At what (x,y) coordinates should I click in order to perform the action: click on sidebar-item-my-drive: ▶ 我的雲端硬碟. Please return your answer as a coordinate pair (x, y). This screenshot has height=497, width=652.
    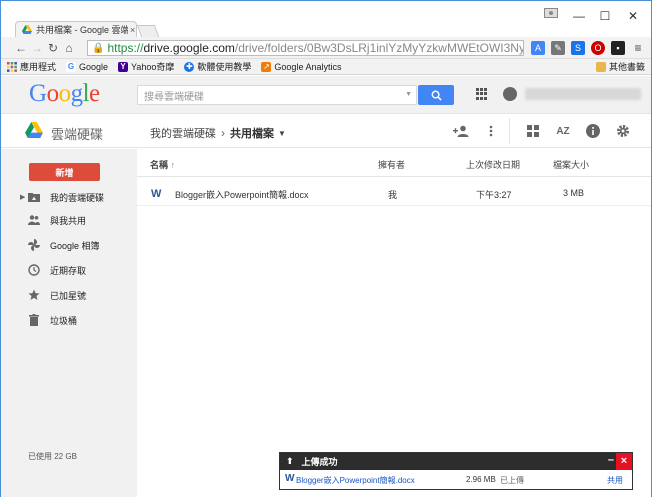
    Looking at the image, I should click on (69, 197).